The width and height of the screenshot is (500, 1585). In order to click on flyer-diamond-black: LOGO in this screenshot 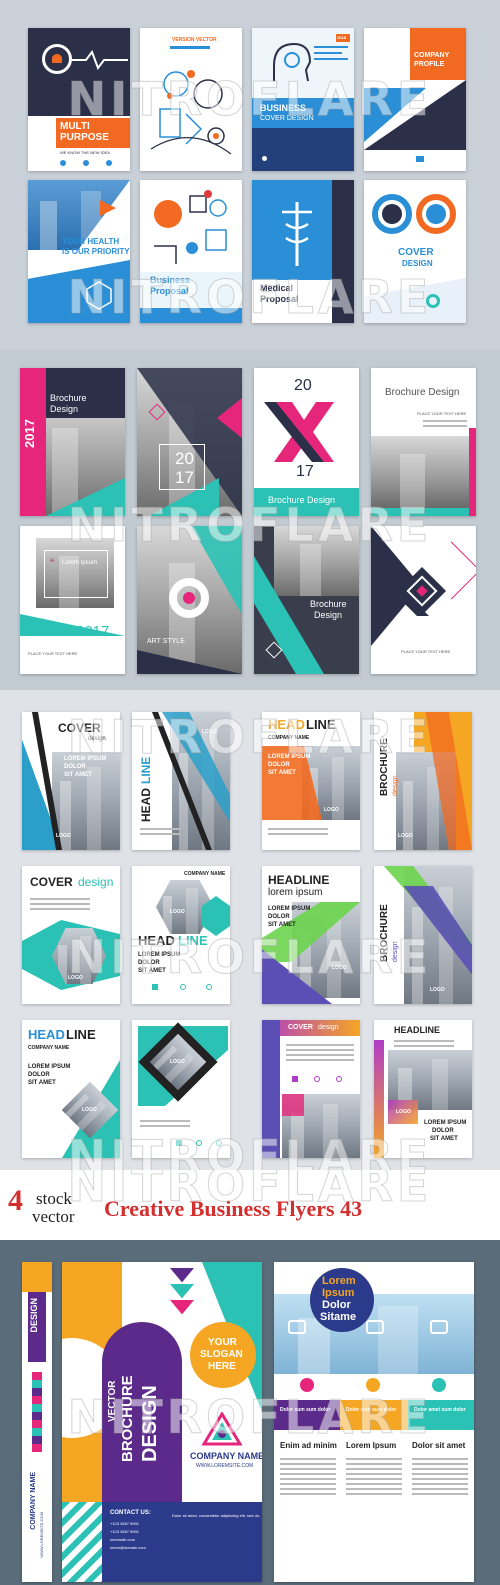, I will do `click(181, 1089)`.